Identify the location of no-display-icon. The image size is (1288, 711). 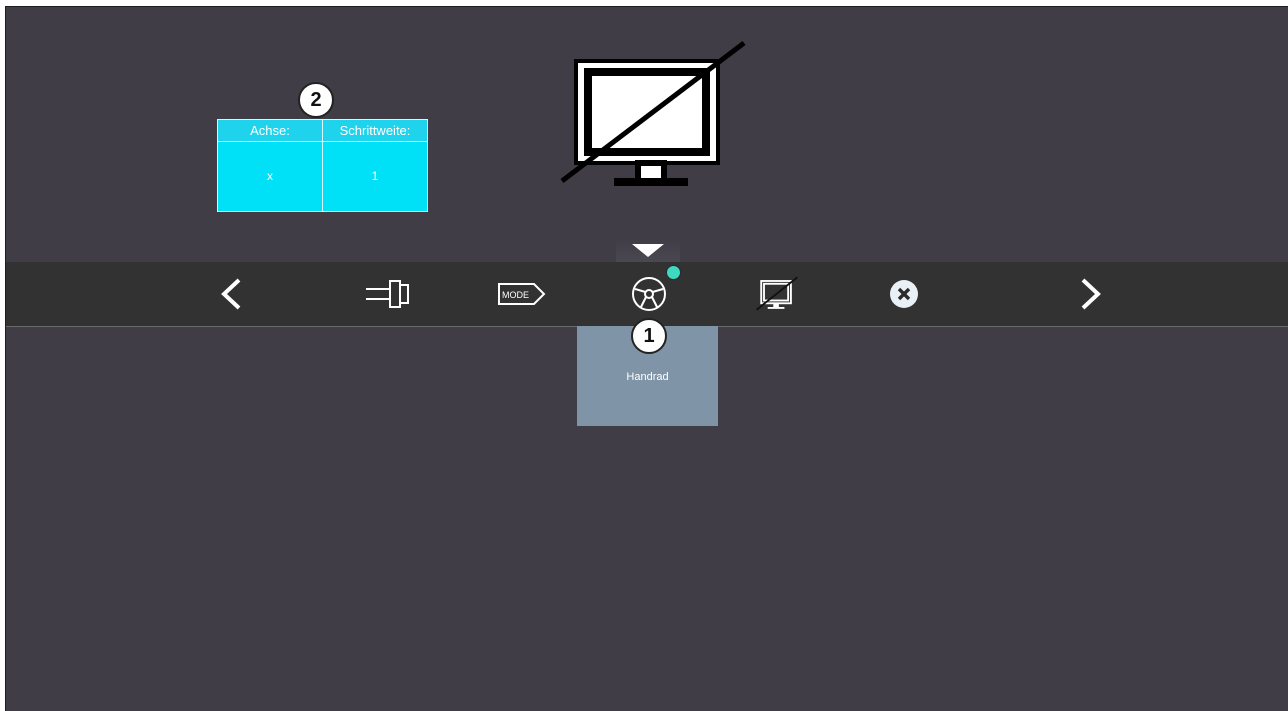
(777, 293).